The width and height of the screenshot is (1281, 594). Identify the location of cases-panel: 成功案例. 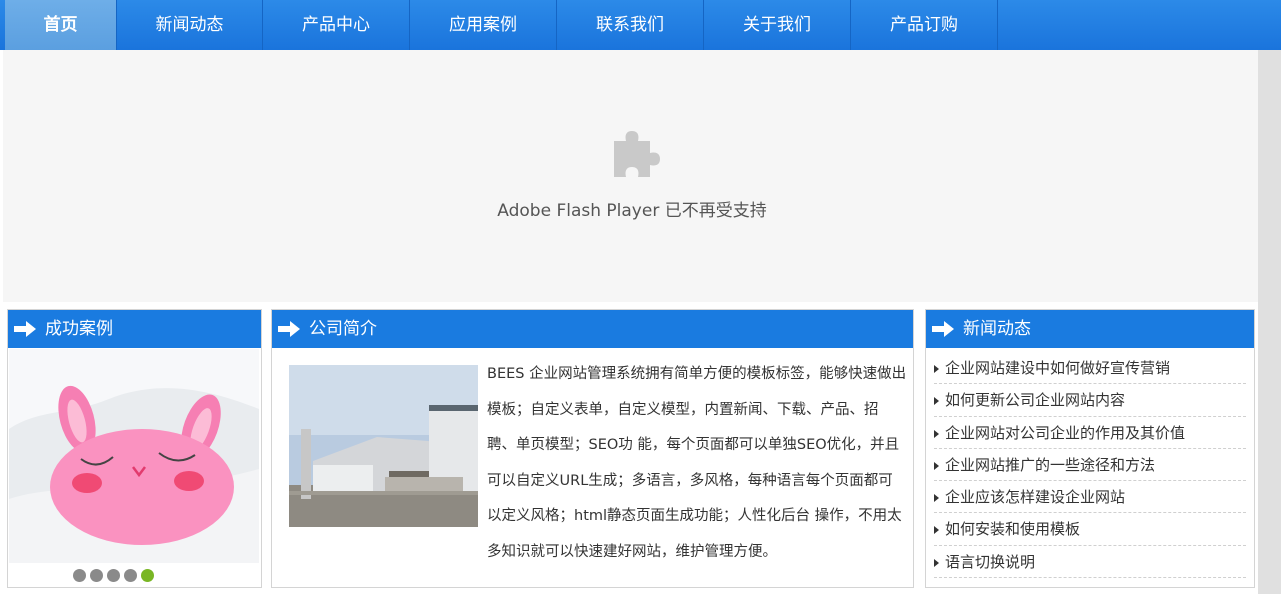
(134, 448).